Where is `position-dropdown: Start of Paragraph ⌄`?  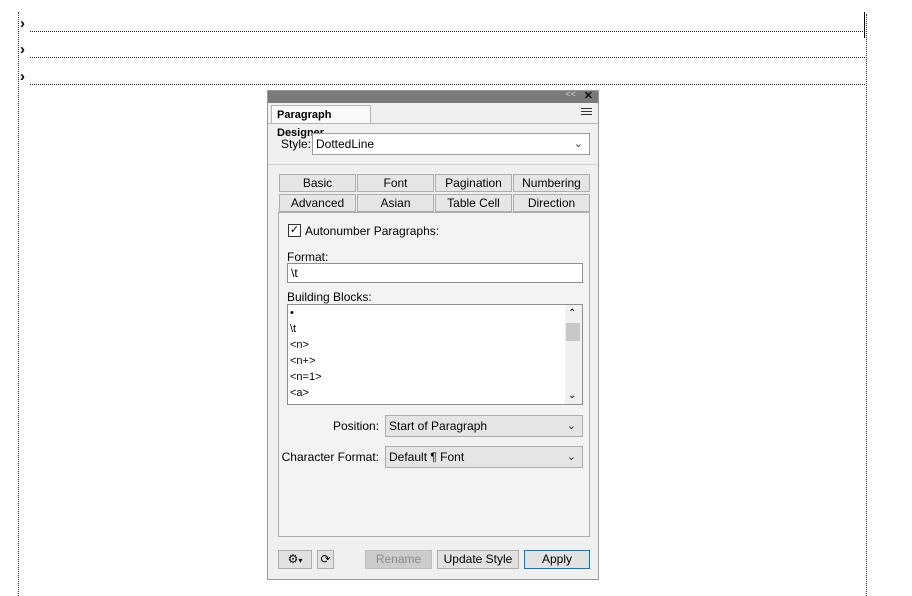 position-dropdown: Start of Paragraph ⌄ is located at coordinates (484, 426).